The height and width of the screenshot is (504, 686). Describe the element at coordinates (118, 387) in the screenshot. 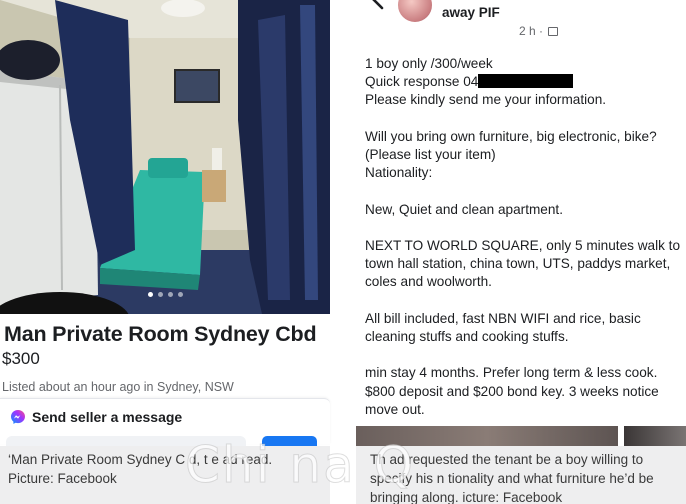

I see `listing-meta: Listed about an hour ago in Sydney, NSW` at that location.